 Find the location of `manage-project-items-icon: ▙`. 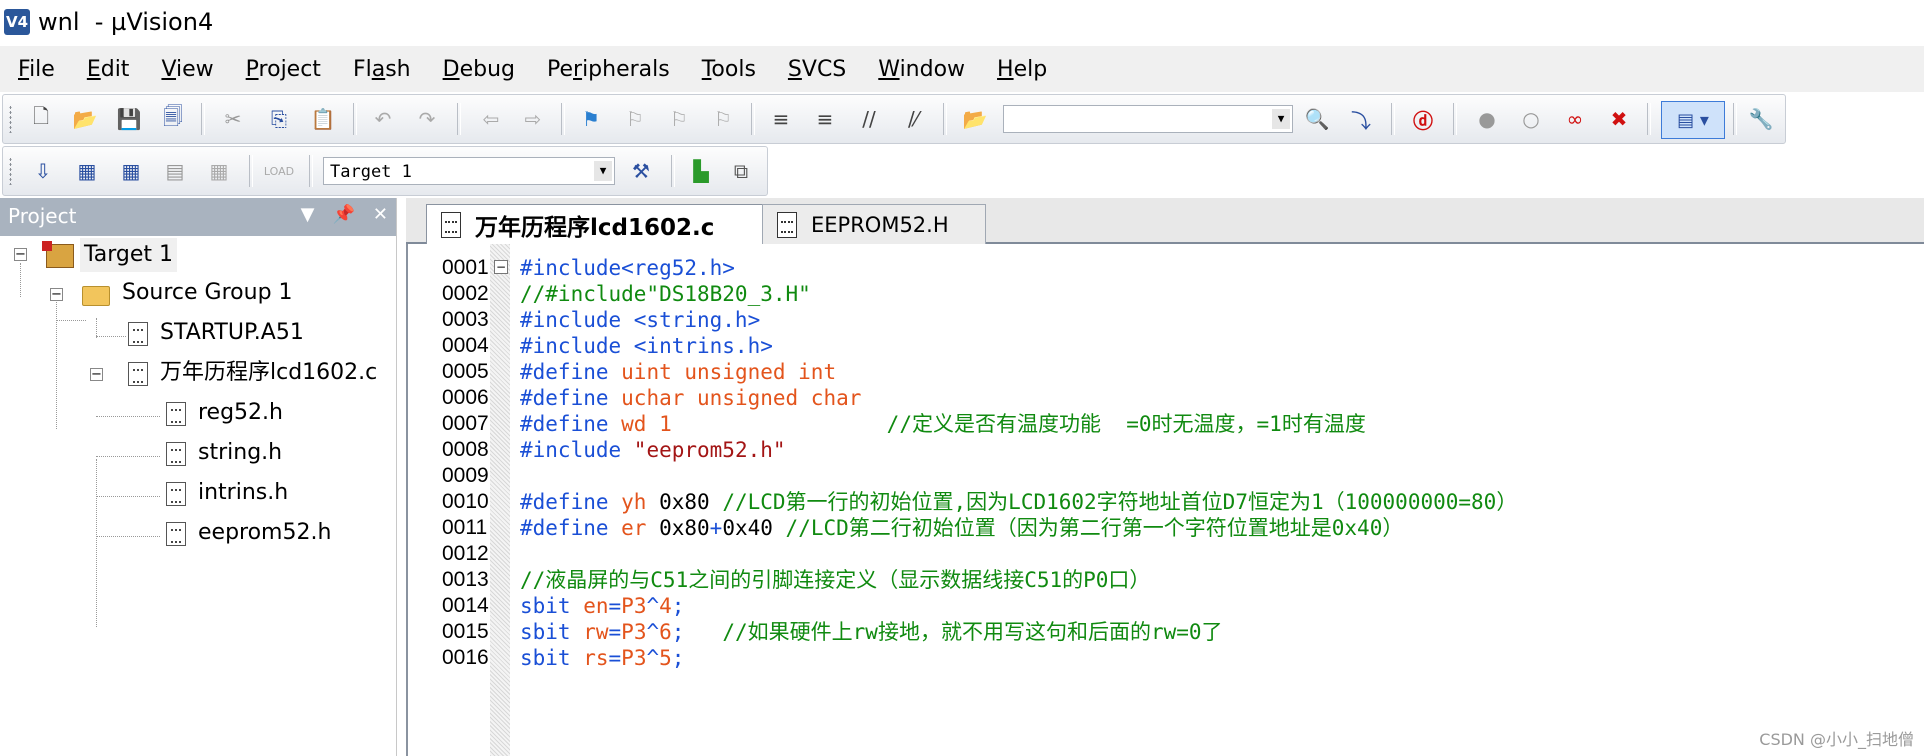

manage-project-items-icon: ▙ is located at coordinates (701, 171).